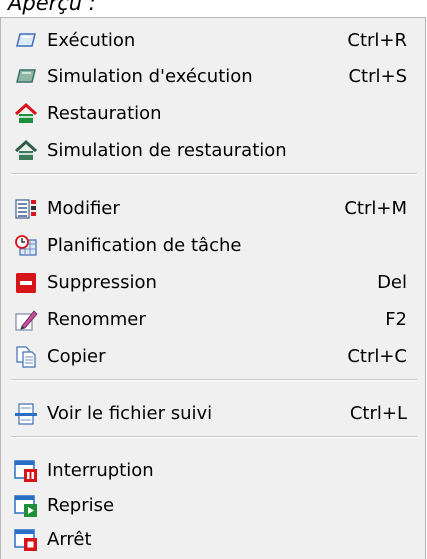 Image resolution: width=427 pixels, height=559 pixels. I want to click on menu-item-label: Modifier, so click(83, 208).